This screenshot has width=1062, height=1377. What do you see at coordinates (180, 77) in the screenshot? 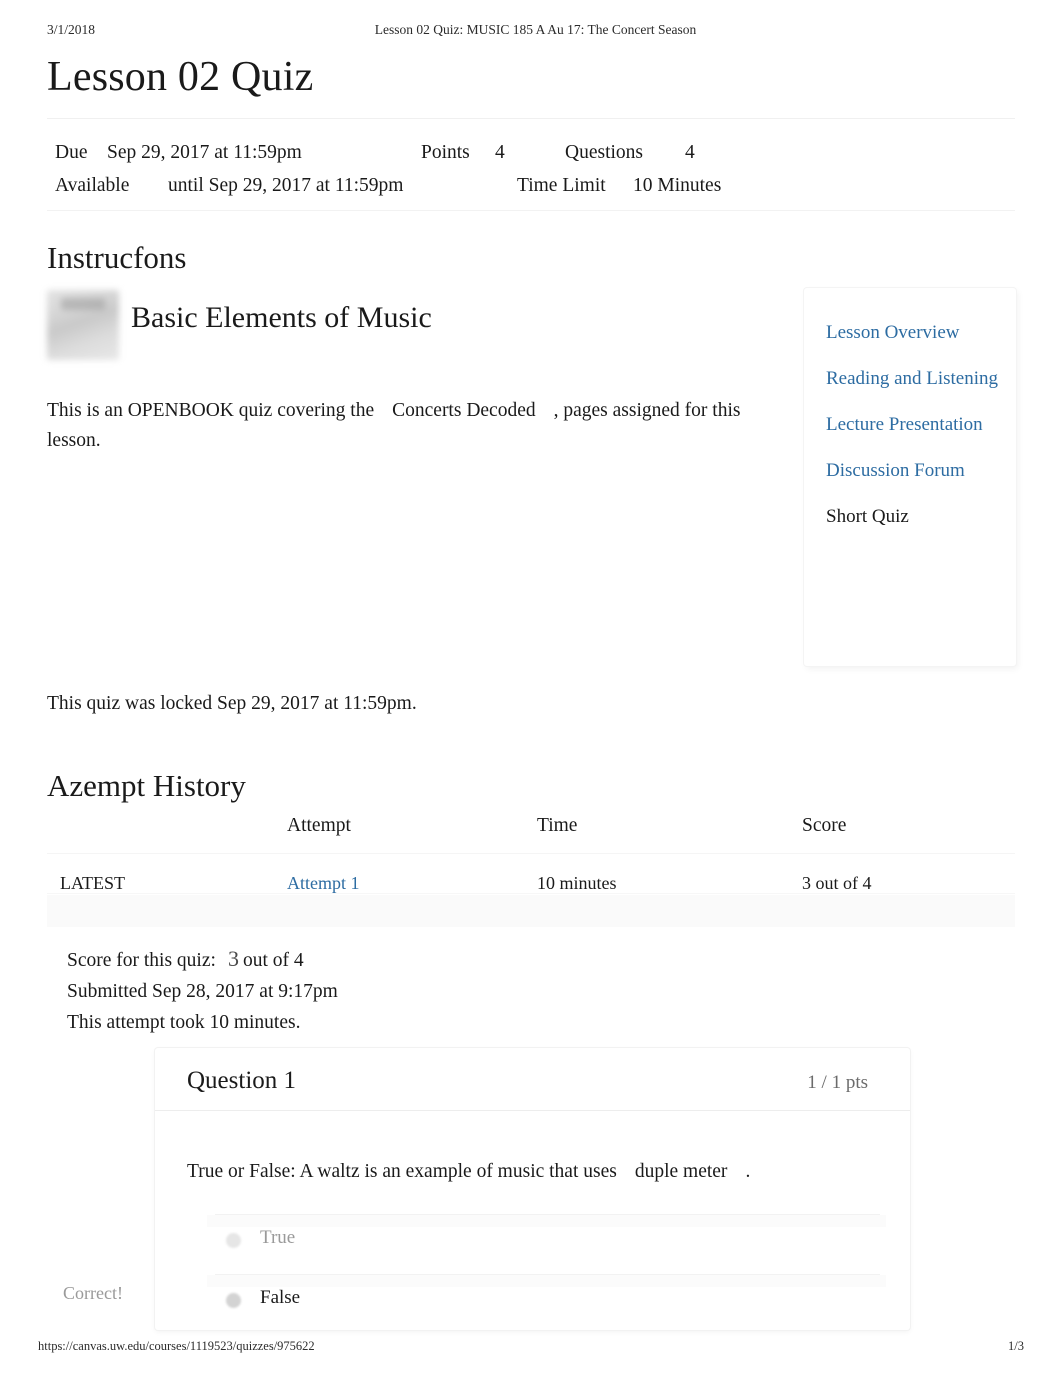
I see `page-title: Lesson 02 Quiz` at bounding box center [180, 77].